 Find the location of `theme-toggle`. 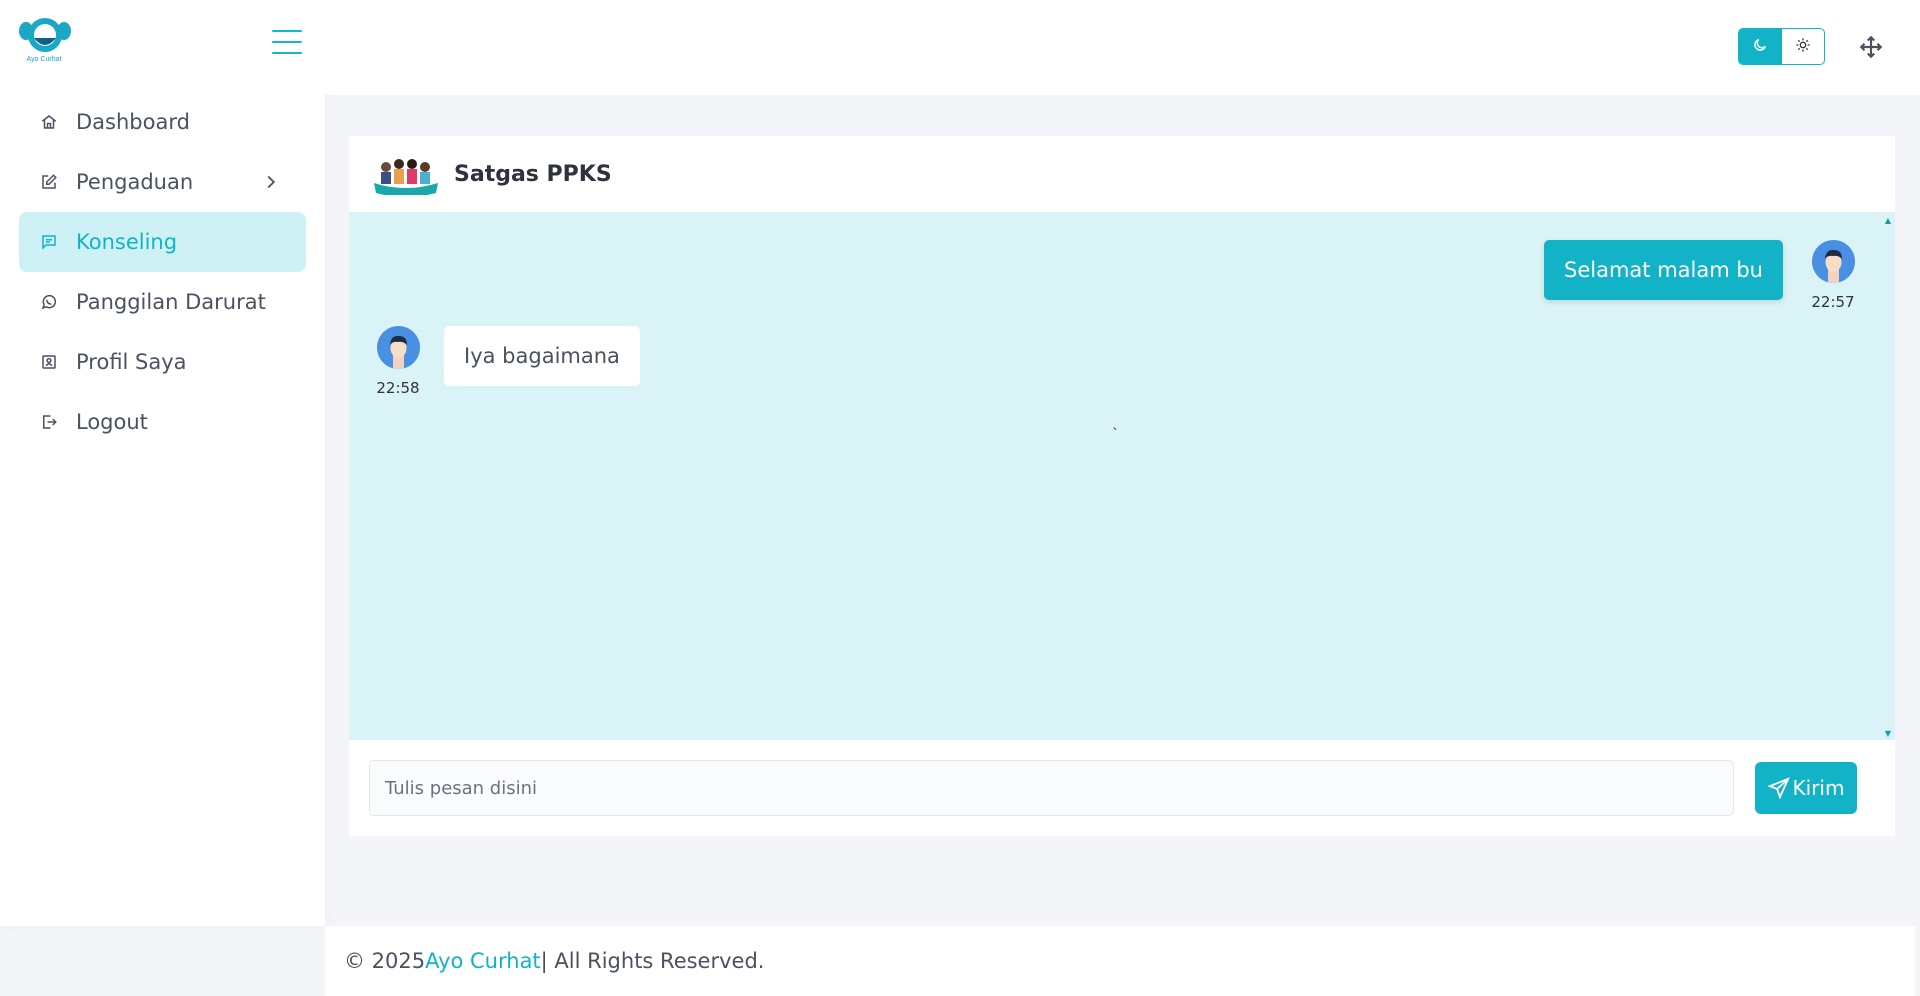

theme-toggle is located at coordinates (1781, 46).